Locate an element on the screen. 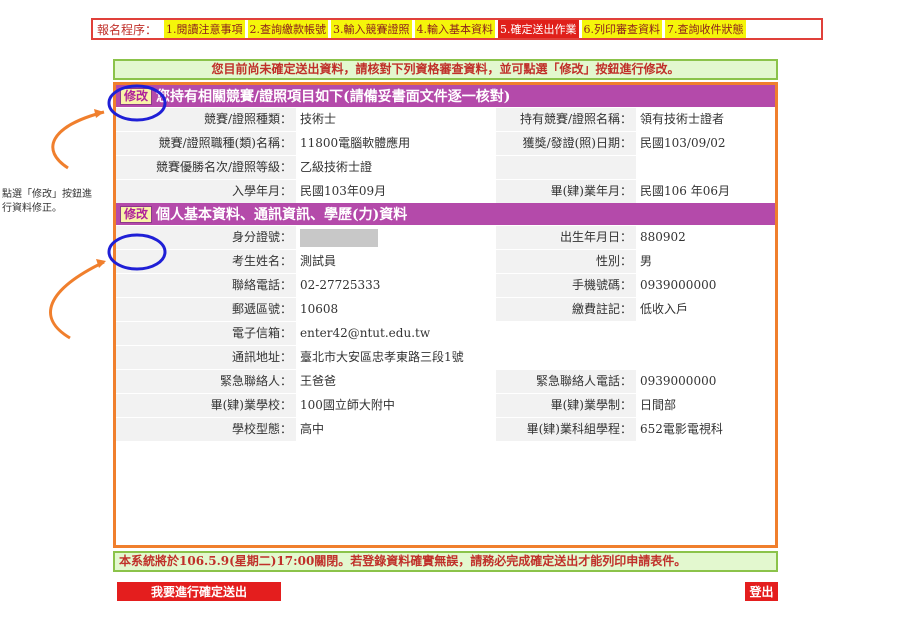  table-row: 競賽/證照種類： 技術士 持有競賽/證照名稱： 領有技術士證者 is located at coordinates (445, 119).